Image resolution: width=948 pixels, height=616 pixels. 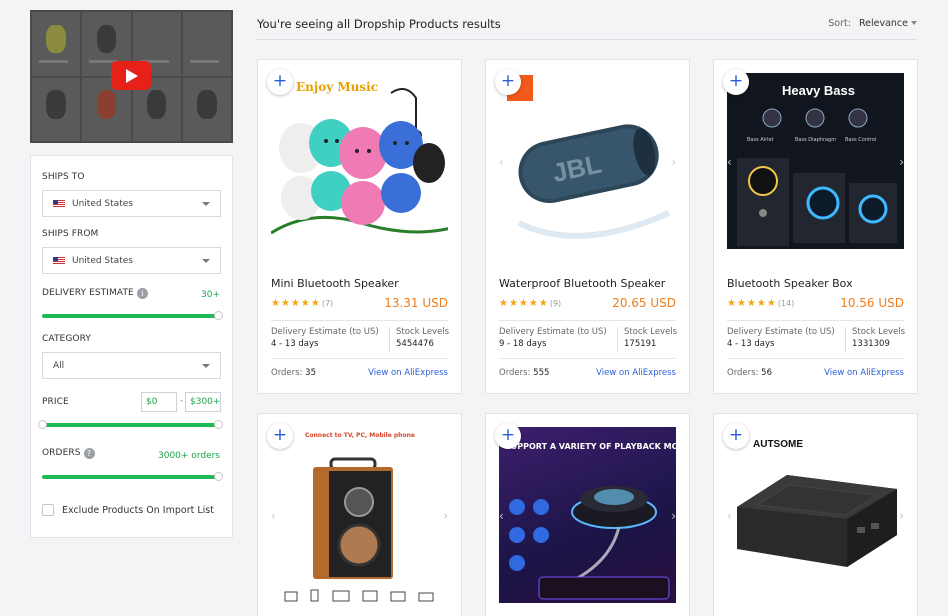 I want to click on product-card: + ‹ › Connect to TV, PC, Mobile phone, so click(x=359, y=514).